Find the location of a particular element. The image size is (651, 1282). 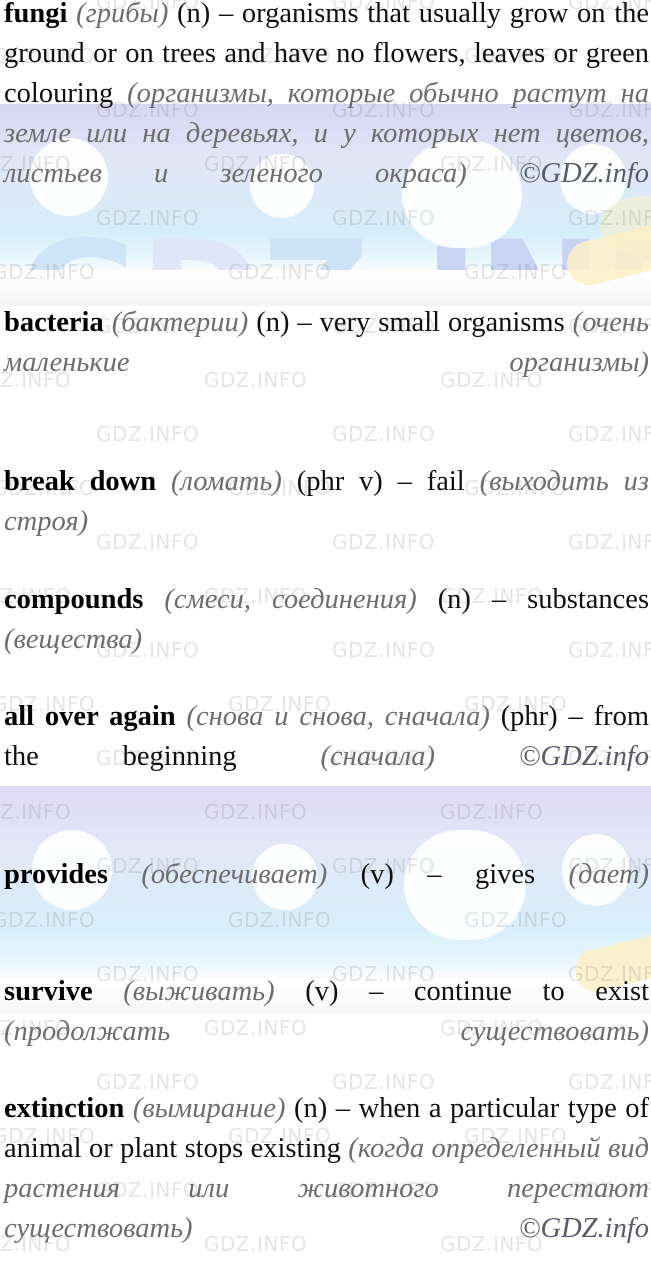

definition-ru: (вещества) is located at coordinates (73, 639).